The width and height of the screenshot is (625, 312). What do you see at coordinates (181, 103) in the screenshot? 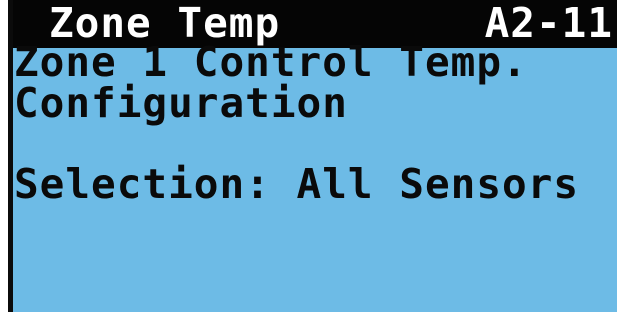
I see `description-line-2: Configuration` at bounding box center [181, 103].